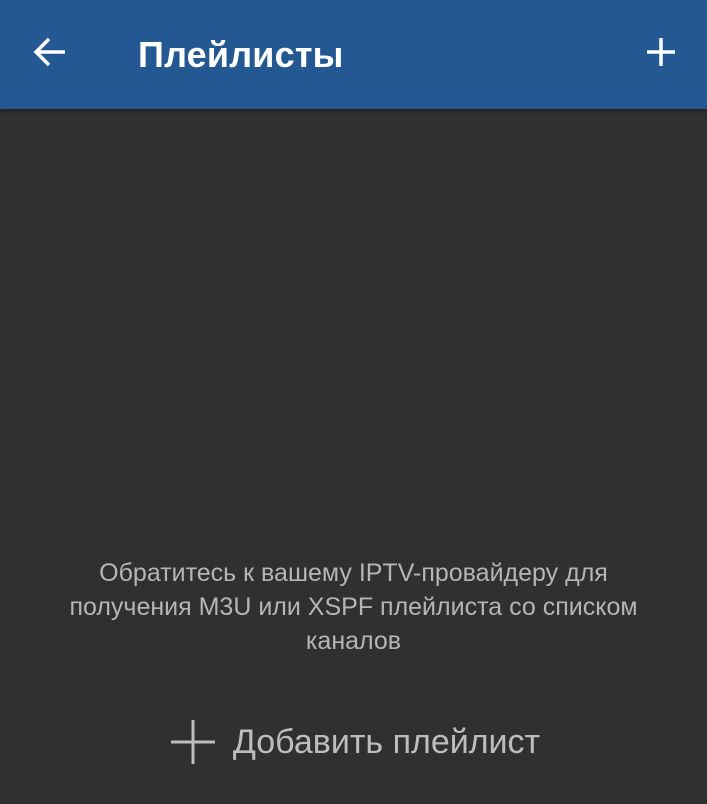 The image size is (707, 804). What do you see at coordinates (386, 742) in the screenshot?
I see `add-playlist-label: Добавить плейлист` at bounding box center [386, 742].